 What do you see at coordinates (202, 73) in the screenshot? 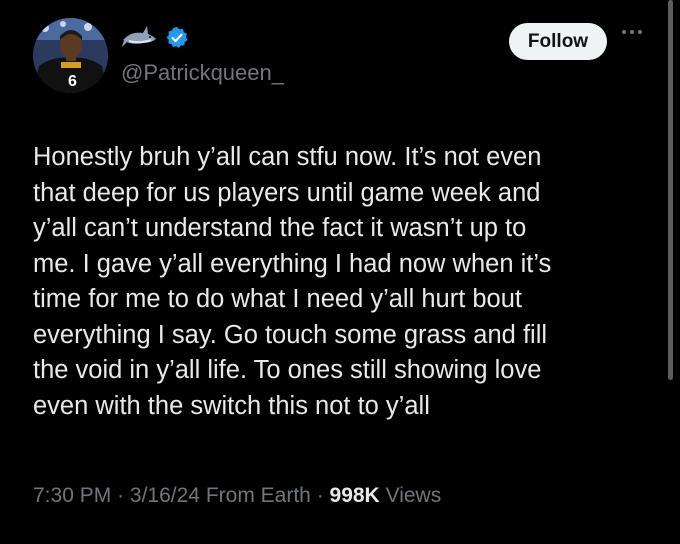
I see `author-handle: @Patrickqueen_` at bounding box center [202, 73].